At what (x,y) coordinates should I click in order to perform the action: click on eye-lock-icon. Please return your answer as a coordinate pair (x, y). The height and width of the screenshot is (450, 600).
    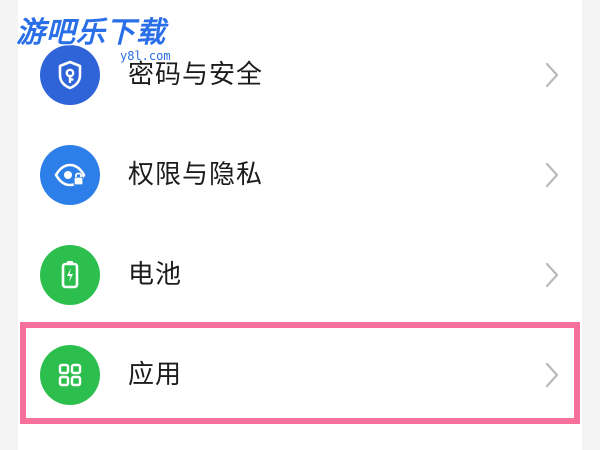
    Looking at the image, I should click on (70, 175).